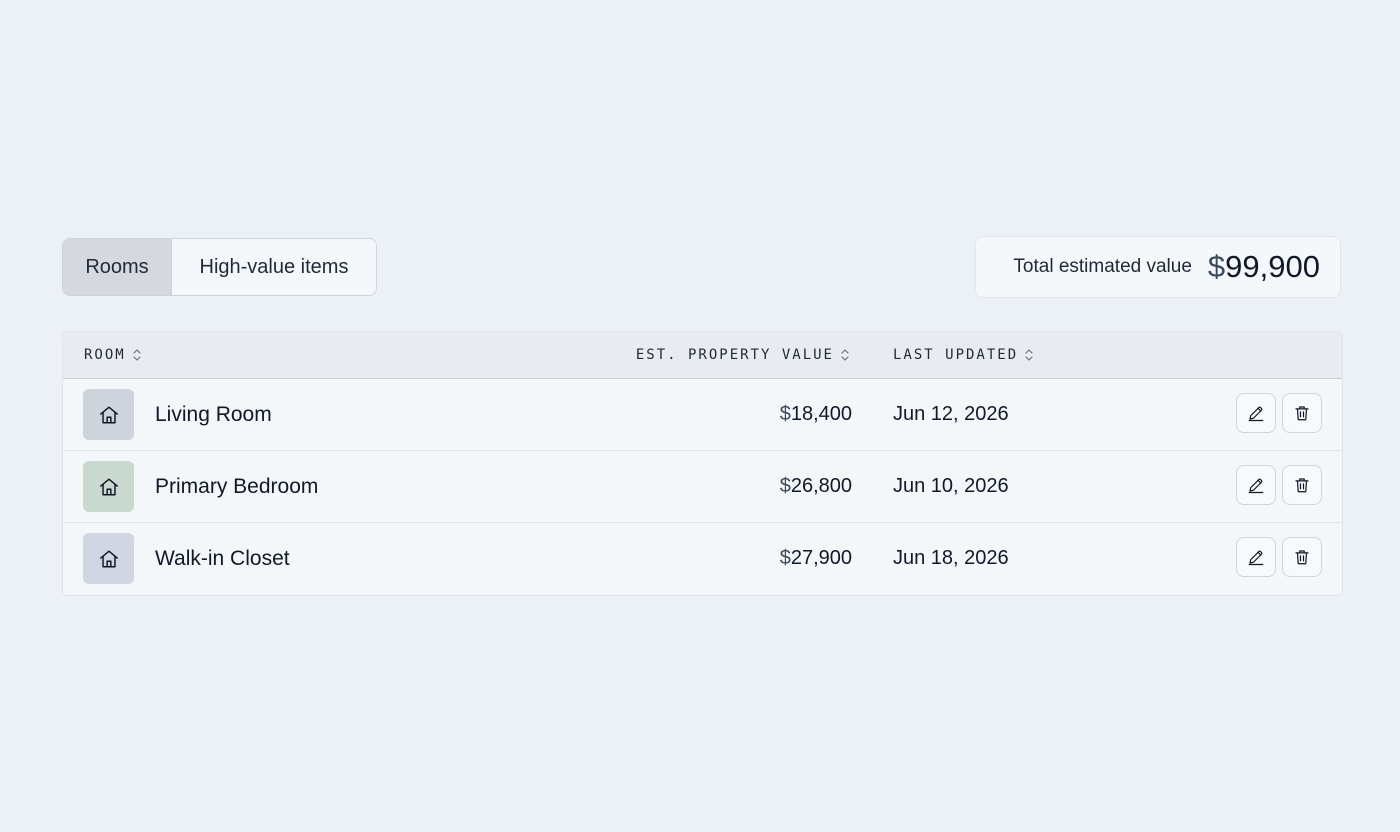  I want to click on table-row: Primary Bedroom $26,800 Jun 10, 2026, so click(702, 487).